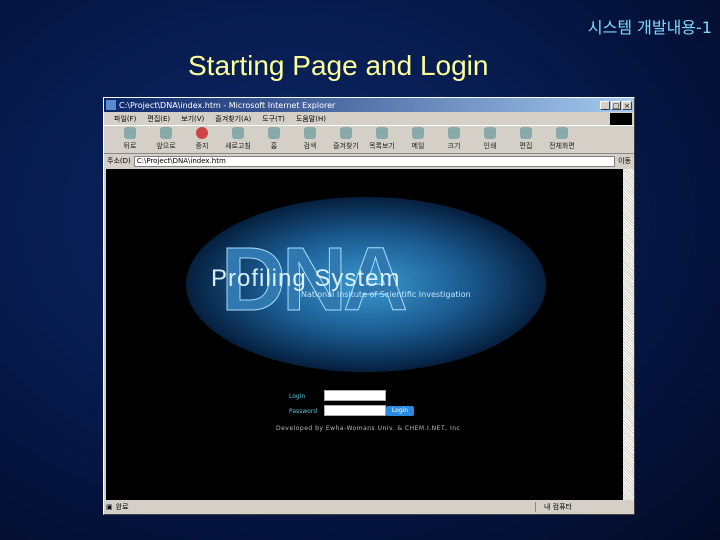  Describe the element at coordinates (306, 278) in the screenshot. I see `app-name: Profiling System` at that location.